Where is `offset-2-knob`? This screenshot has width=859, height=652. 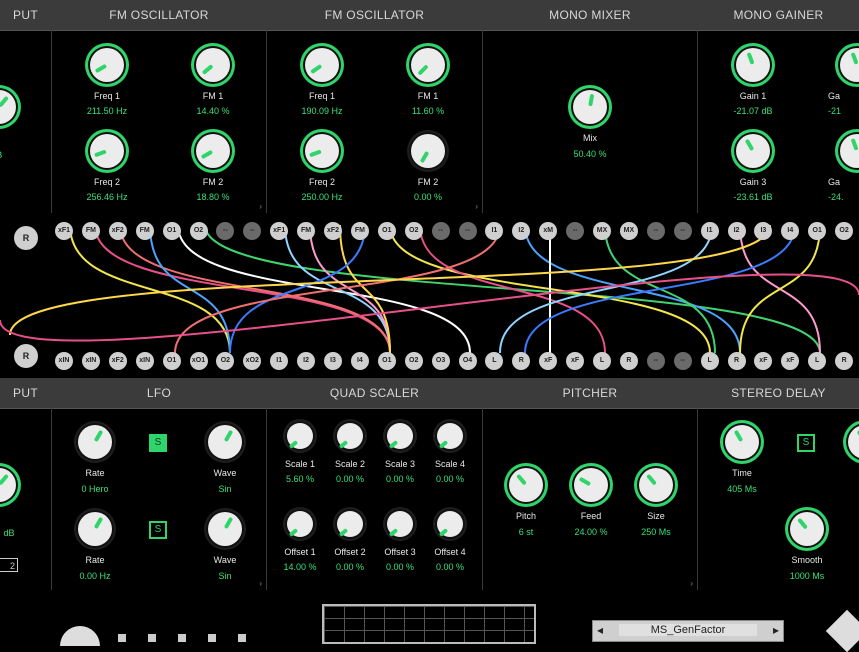 offset-2-knob is located at coordinates (350, 524).